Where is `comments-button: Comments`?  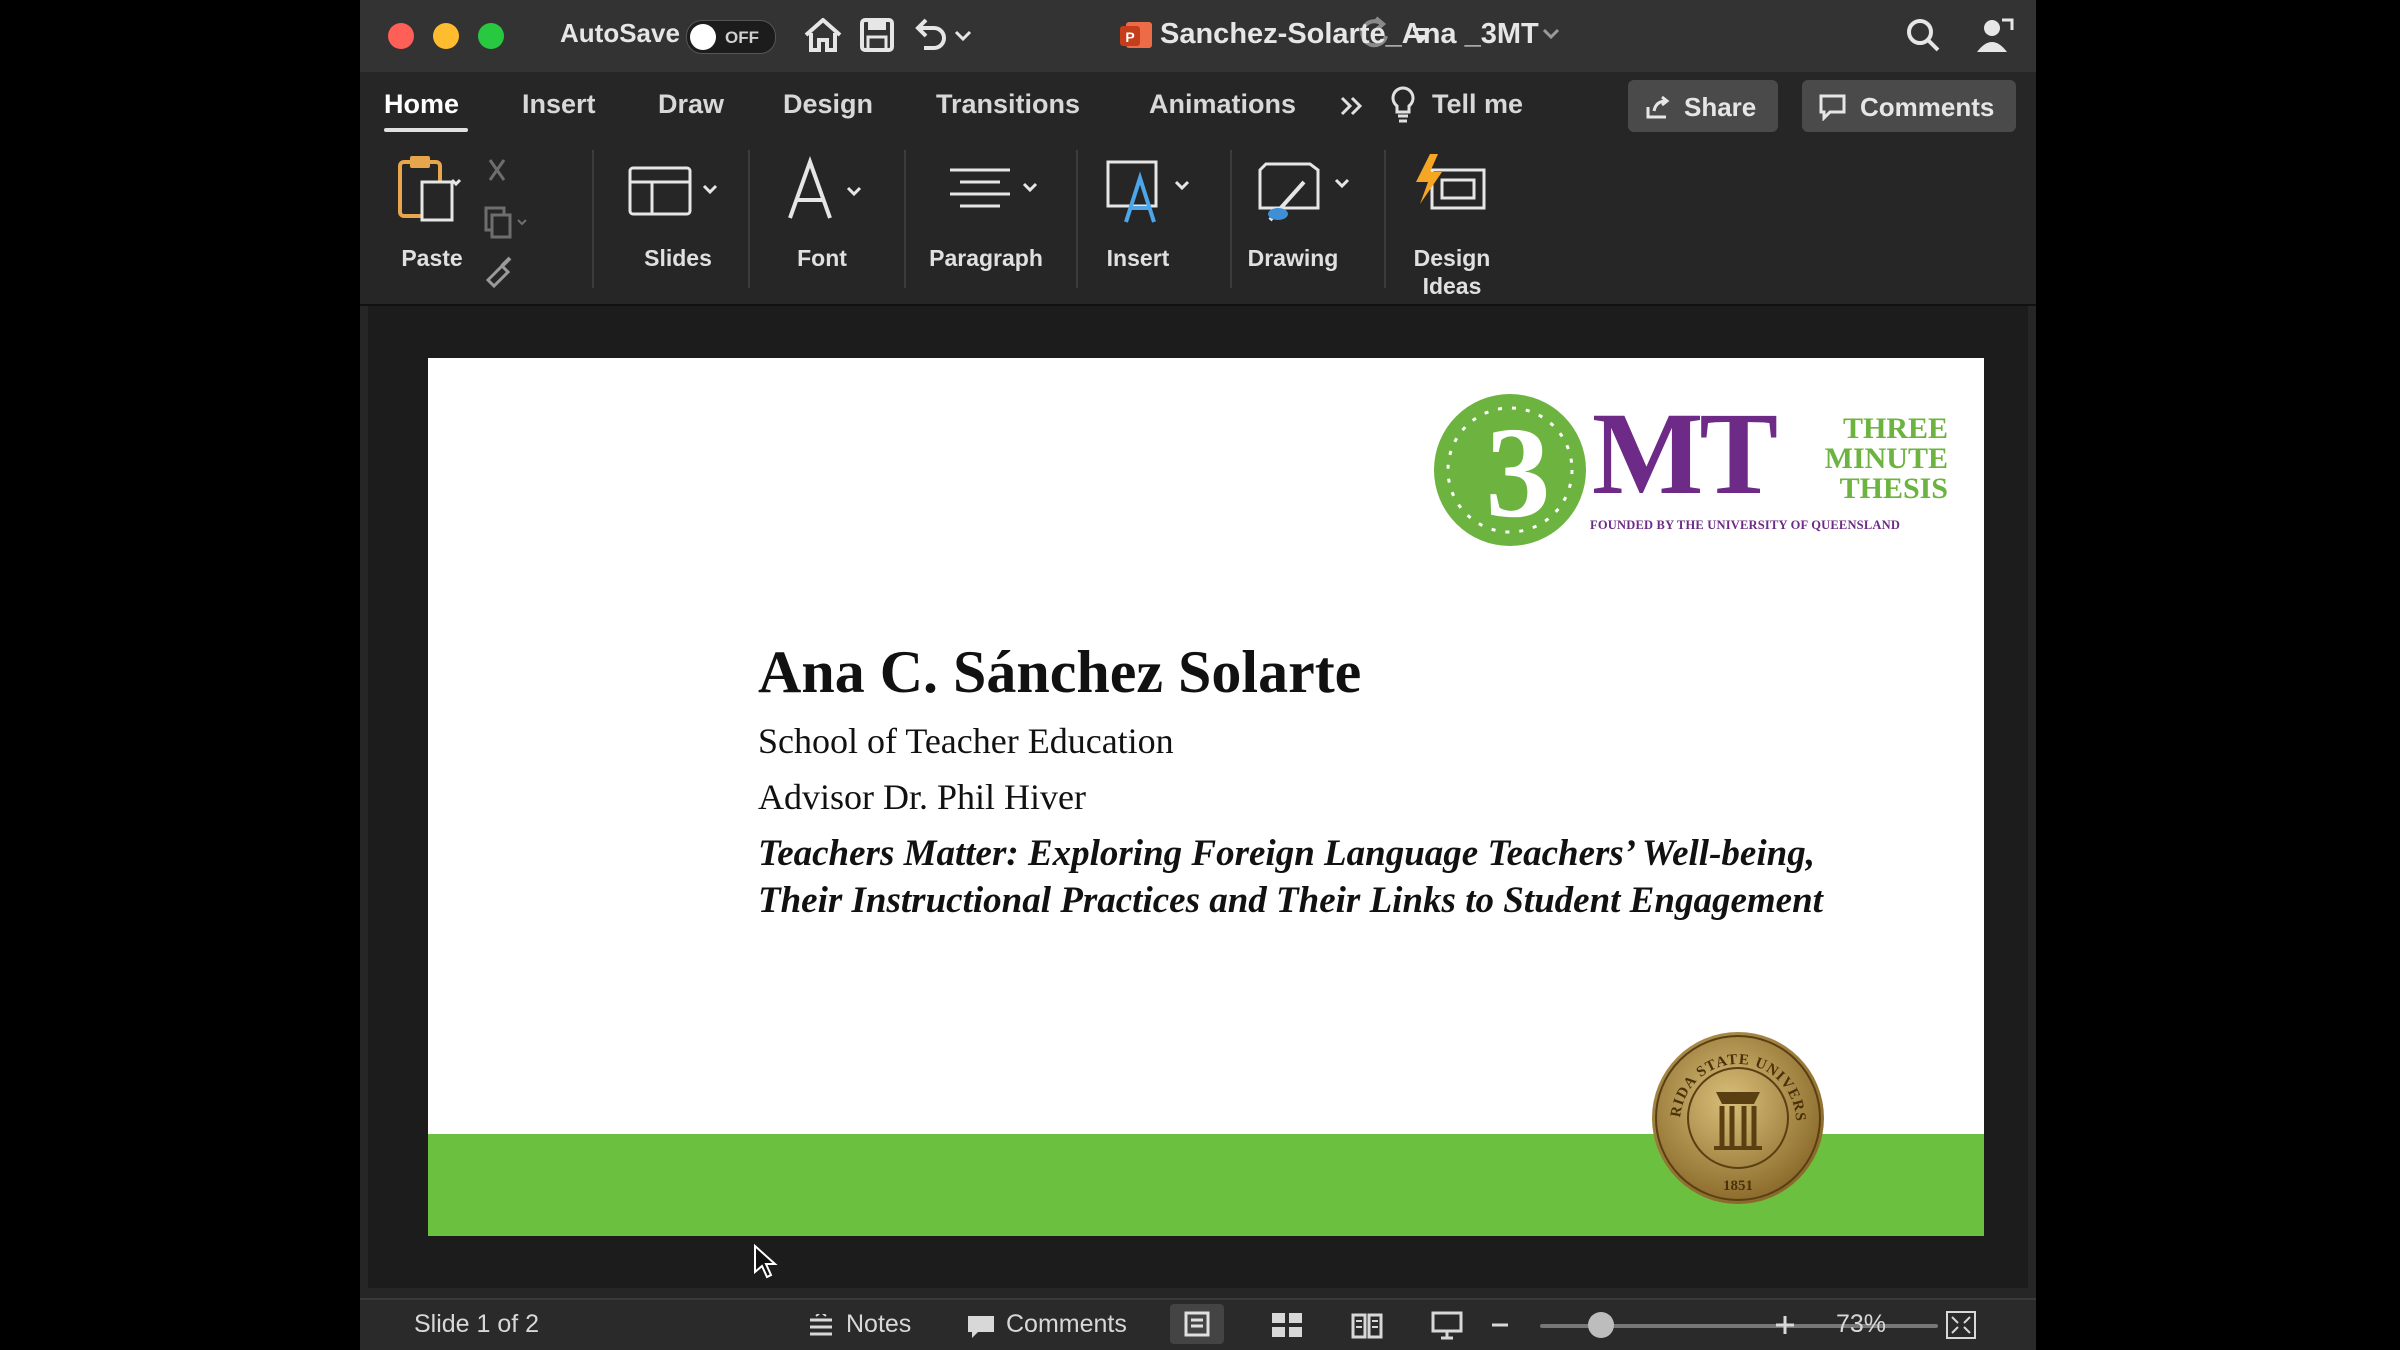
comments-button: Comments is located at coordinates (1909, 106).